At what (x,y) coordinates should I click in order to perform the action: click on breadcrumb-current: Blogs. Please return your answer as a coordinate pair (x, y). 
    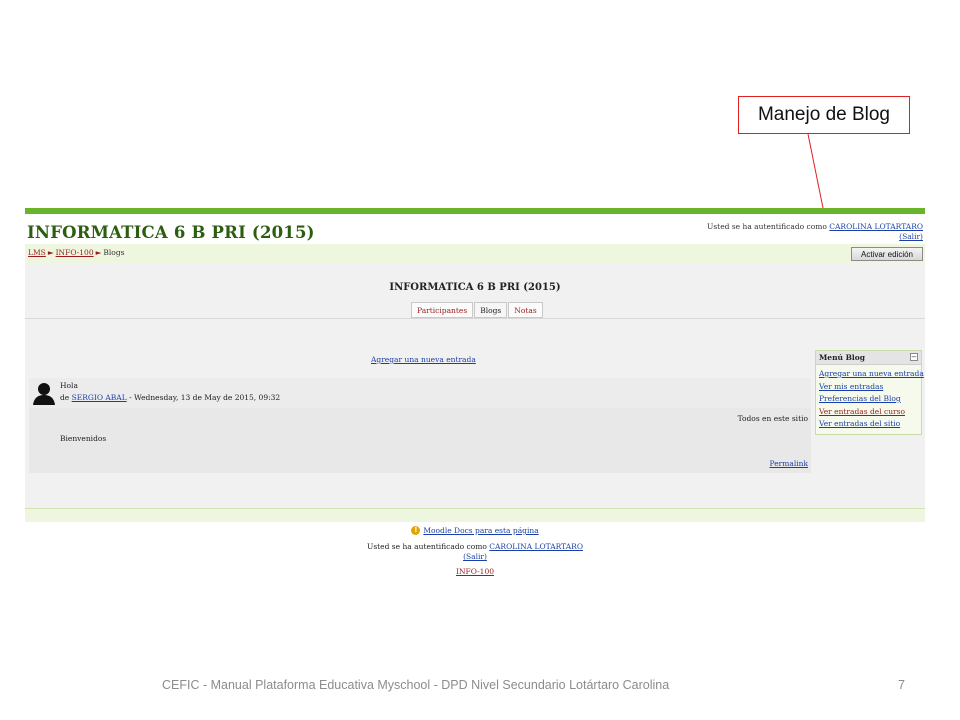
    Looking at the image, I should click on (114, 252).